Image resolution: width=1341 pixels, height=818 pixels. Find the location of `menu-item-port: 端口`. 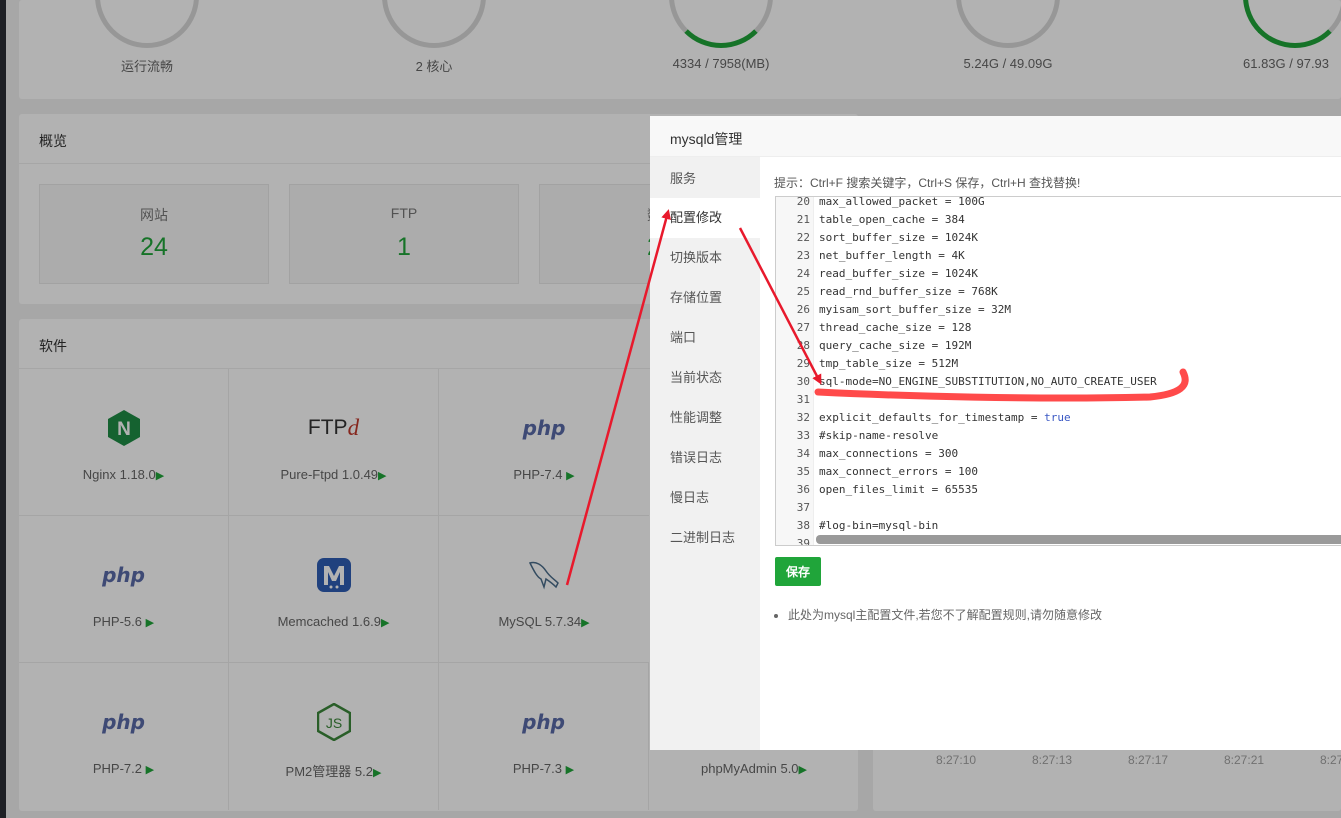

menu-item-port: 端口 is located at coordinates (705, 338).